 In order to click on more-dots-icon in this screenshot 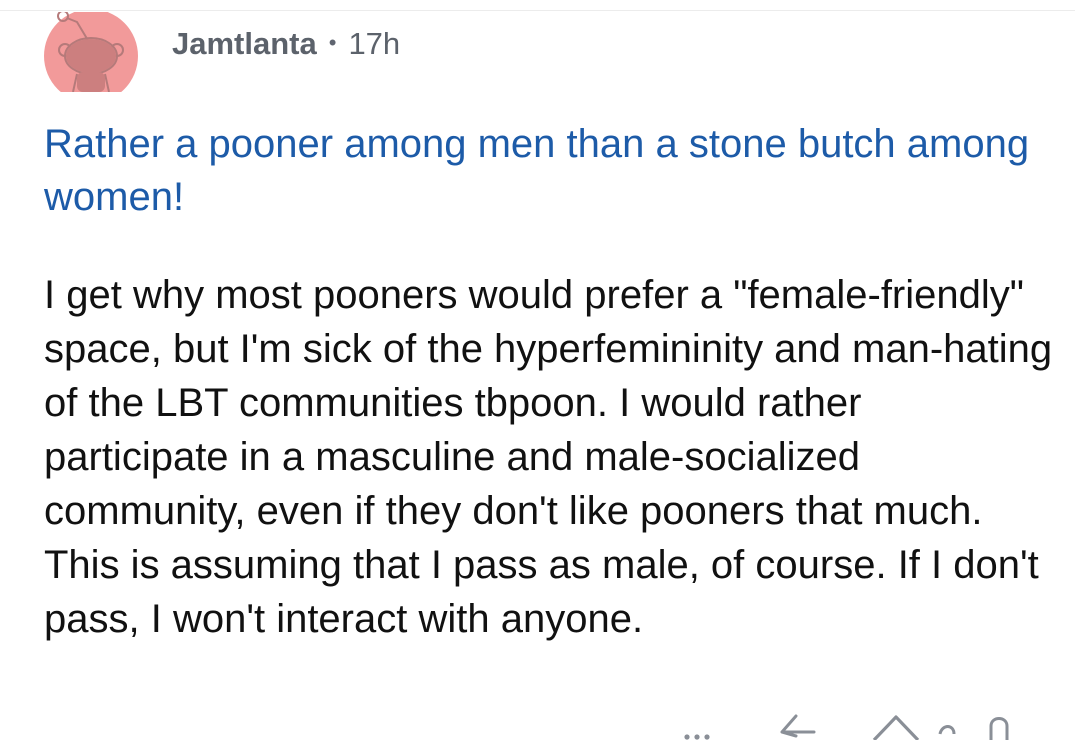, I will do `click(699, 737)`.